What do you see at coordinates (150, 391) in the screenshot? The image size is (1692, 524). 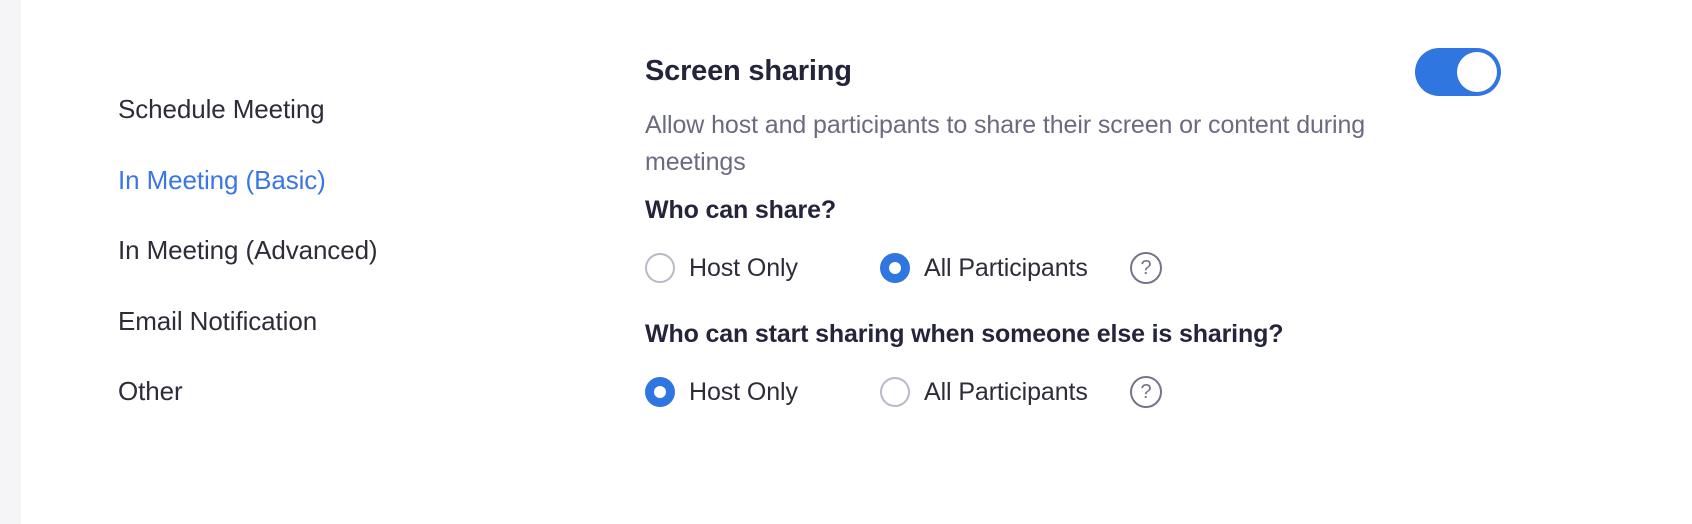 I see `sidebar-item-other: Other` at bounding box center [150, 391].